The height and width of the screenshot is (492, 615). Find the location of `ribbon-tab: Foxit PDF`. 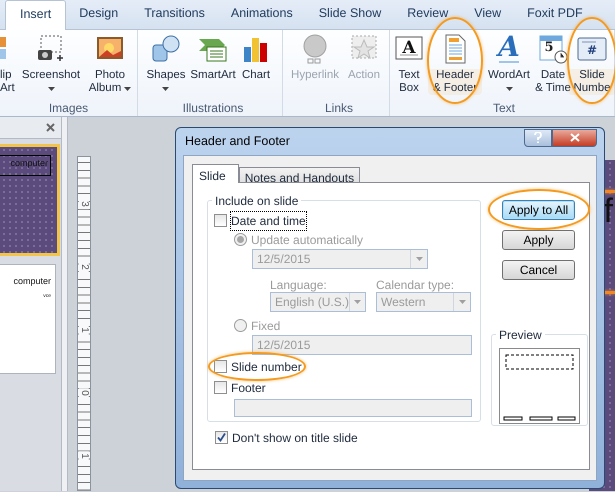

ribbon-tab: Foxit PDF is located at coordinates (555, 14).